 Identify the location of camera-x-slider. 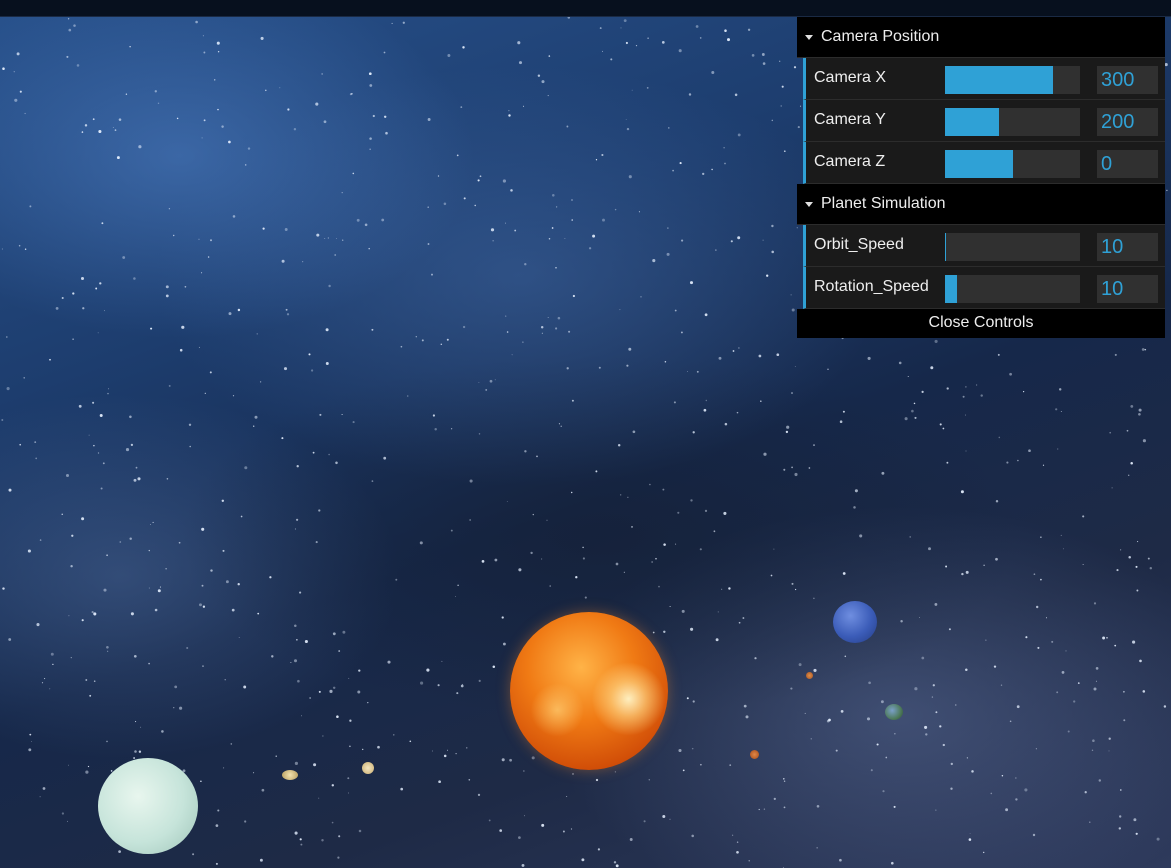
(1012, 80).